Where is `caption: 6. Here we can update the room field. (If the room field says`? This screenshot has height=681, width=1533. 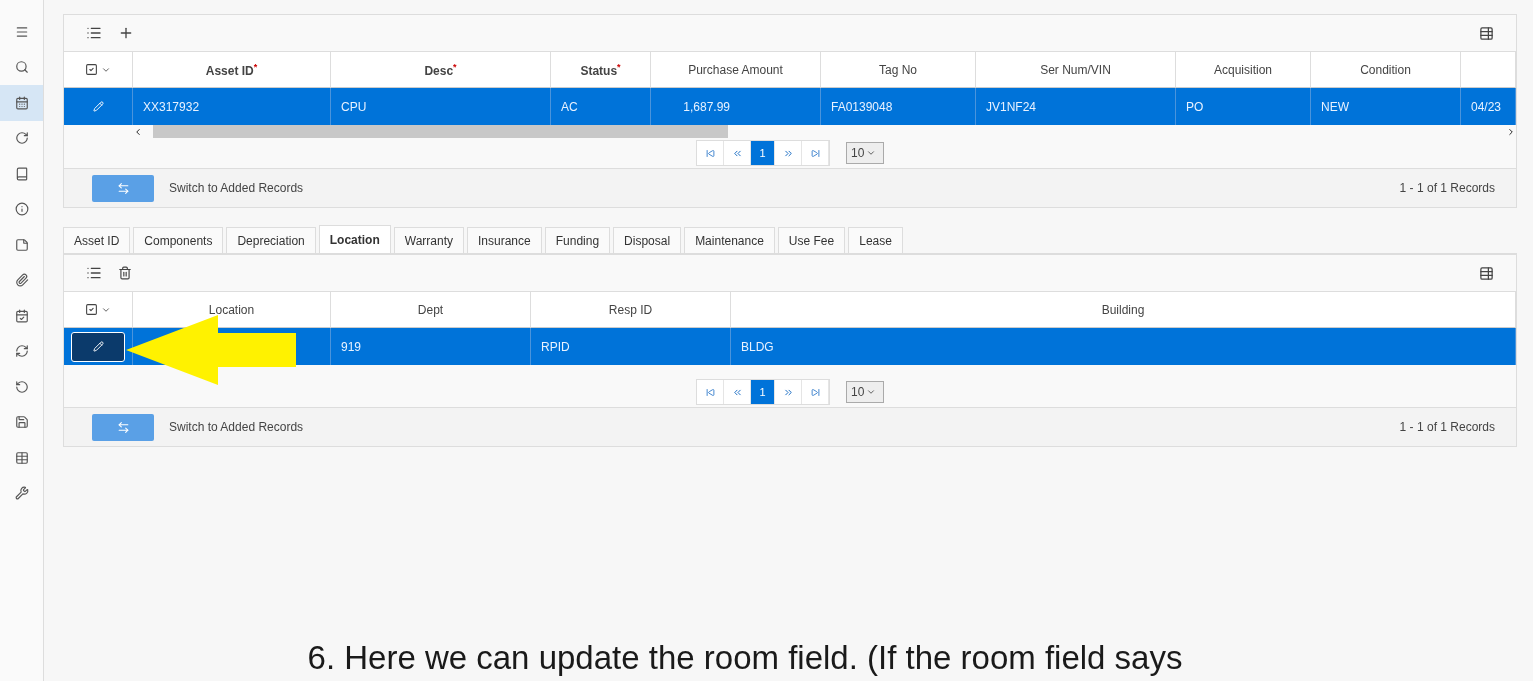
caption: 6. Here we can update the room field. (If the room field says is located at coordinates (745, 658).